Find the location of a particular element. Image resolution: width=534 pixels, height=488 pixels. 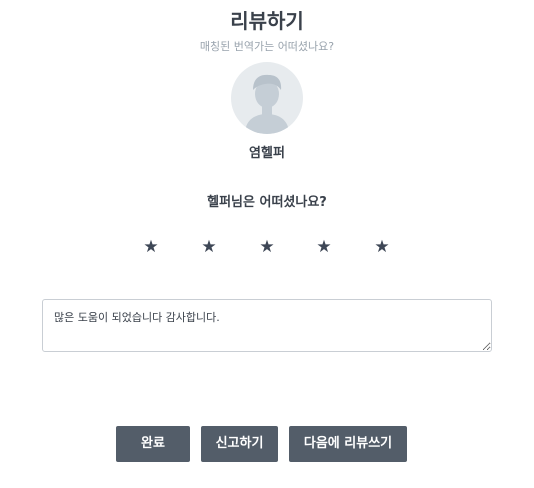

helper-name: 염헬퍼 is located at coordinates (267, 153).